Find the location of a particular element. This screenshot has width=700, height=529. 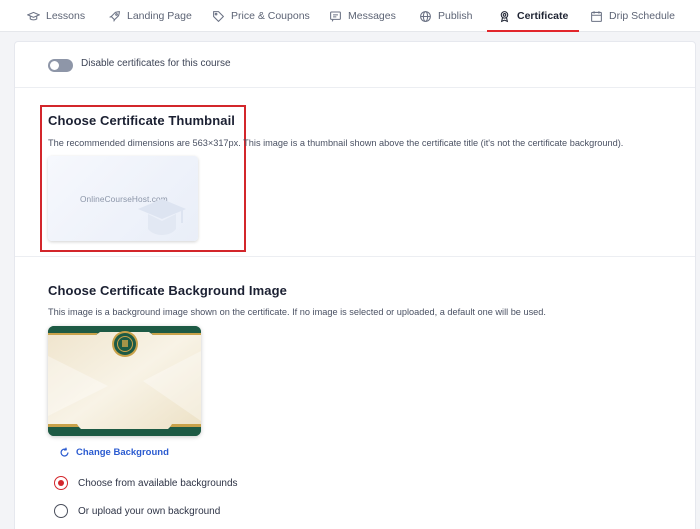

tab-lessons: Lessons is located at coordinates (56, 16).